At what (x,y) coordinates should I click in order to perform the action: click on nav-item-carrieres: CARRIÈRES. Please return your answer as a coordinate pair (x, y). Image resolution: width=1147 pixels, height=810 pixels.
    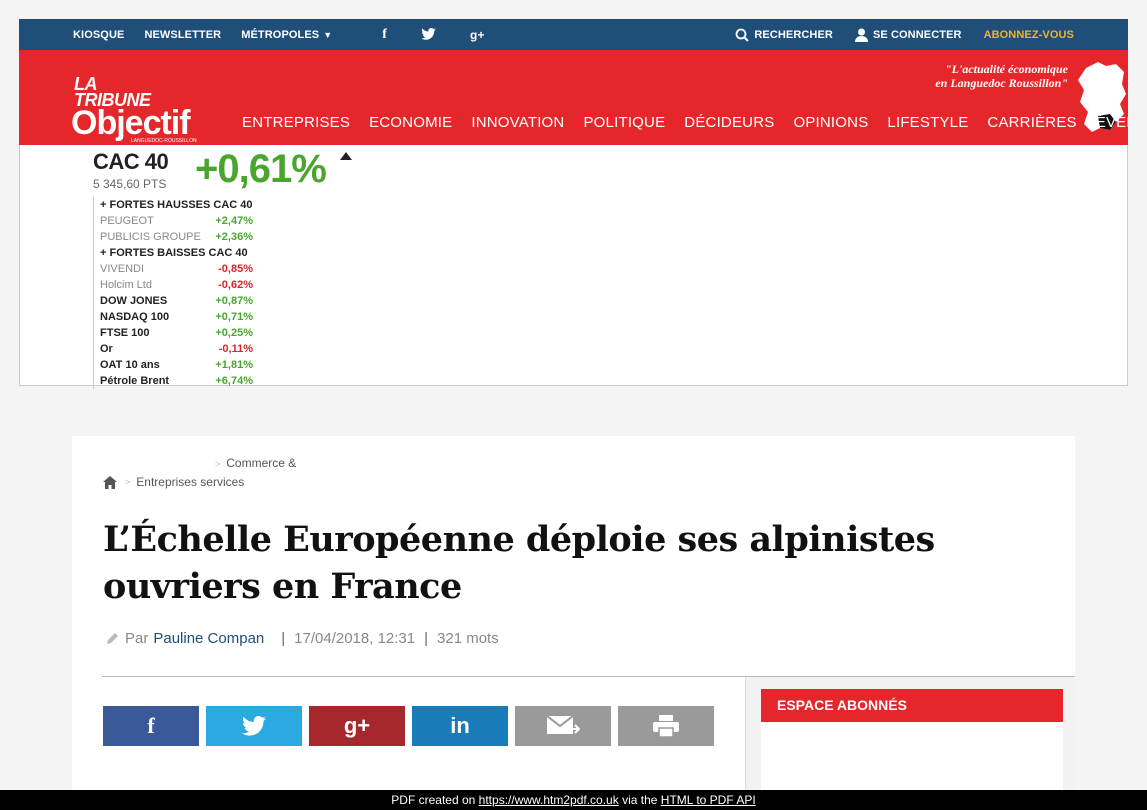
    Looking at the image, I should click on (1031, 122).